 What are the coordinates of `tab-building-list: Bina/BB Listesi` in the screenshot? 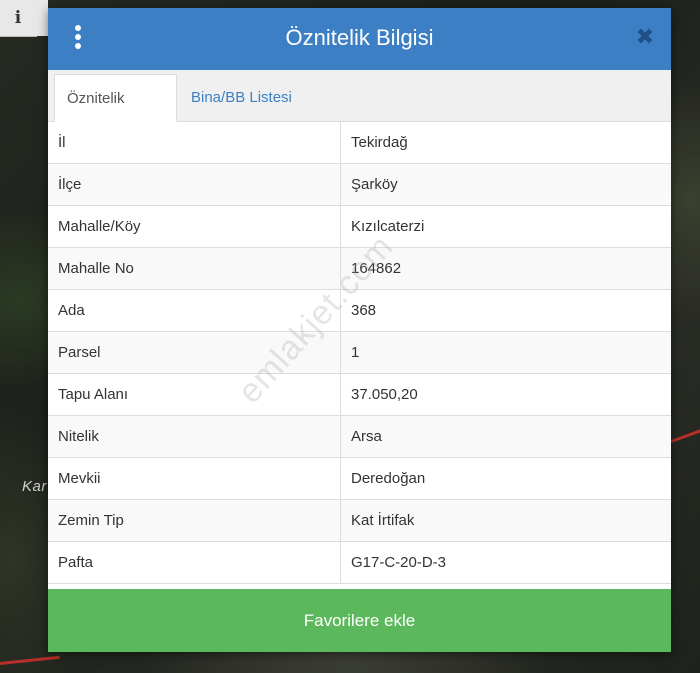 It's located at (241, 97).